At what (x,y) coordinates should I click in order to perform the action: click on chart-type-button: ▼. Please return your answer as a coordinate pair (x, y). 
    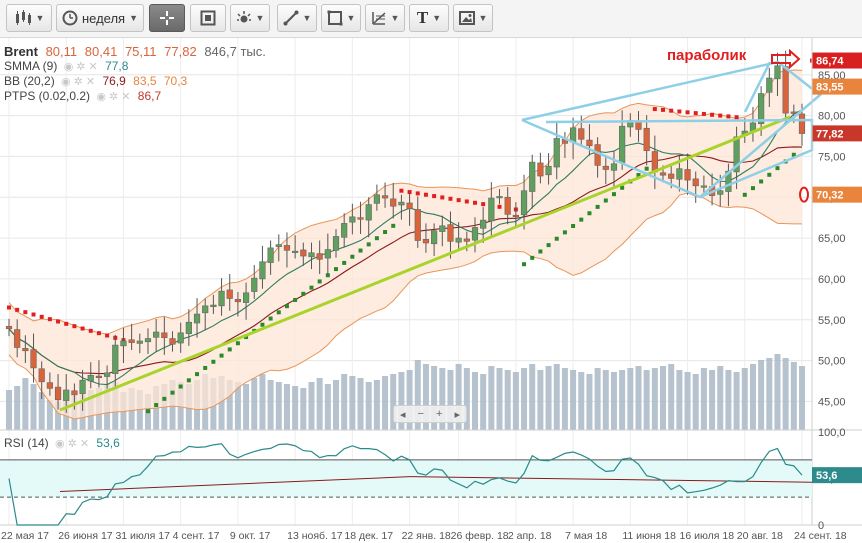
    Looking at the image, I should click on (29, 18).